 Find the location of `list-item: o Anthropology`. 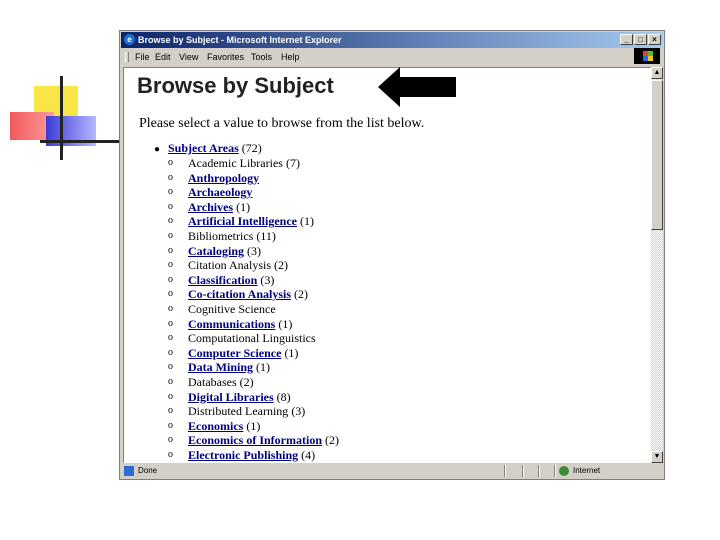

list-item: o Anthropology is located at coordinates (253, 178).